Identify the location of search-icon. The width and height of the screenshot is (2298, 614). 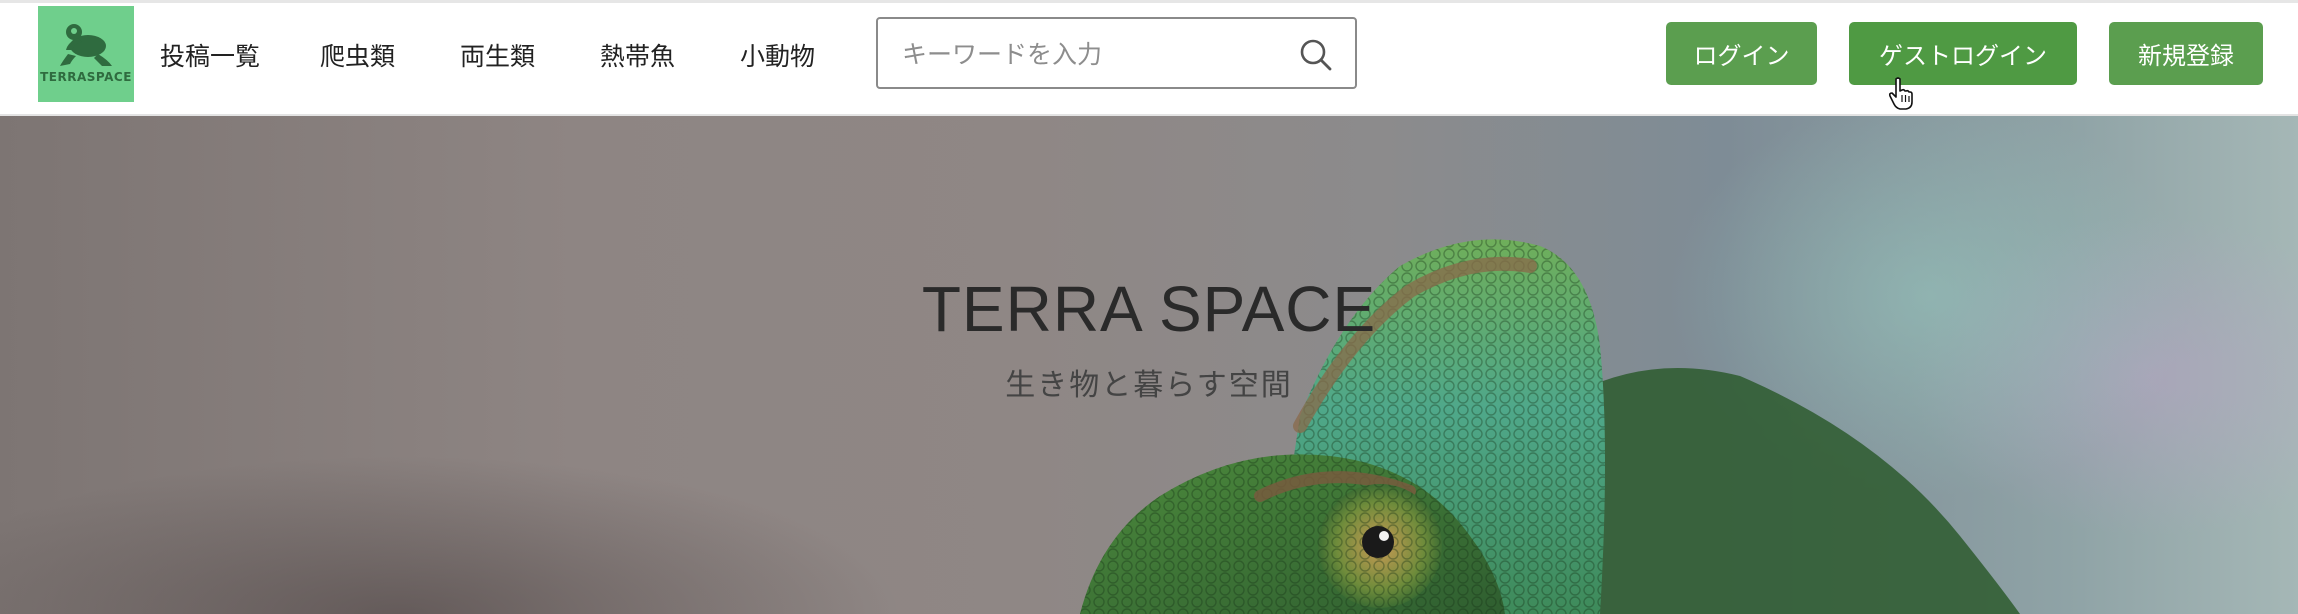
(1316, 57).